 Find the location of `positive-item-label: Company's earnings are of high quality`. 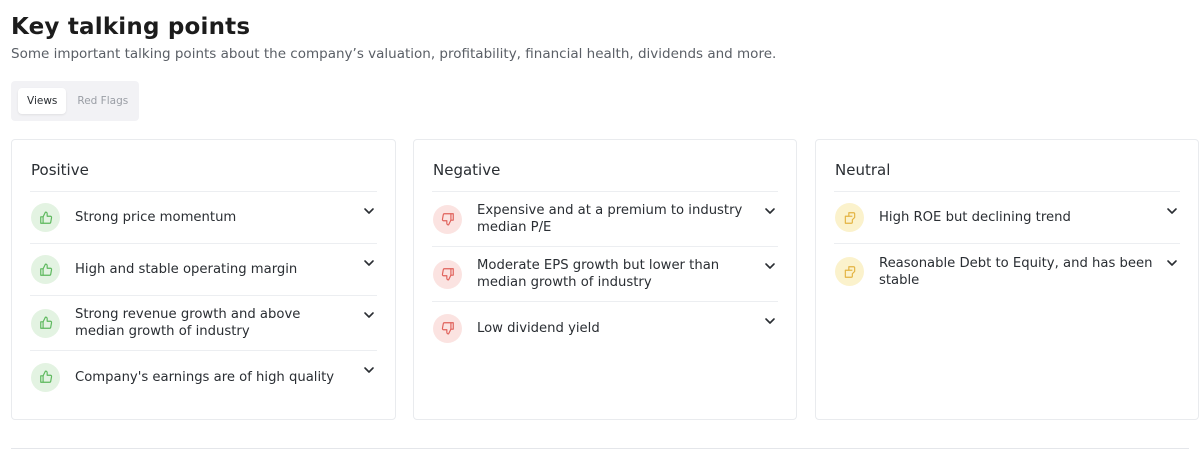

positive-item-label: Company's earnings are of high quality is located at coordinates (205, 377).